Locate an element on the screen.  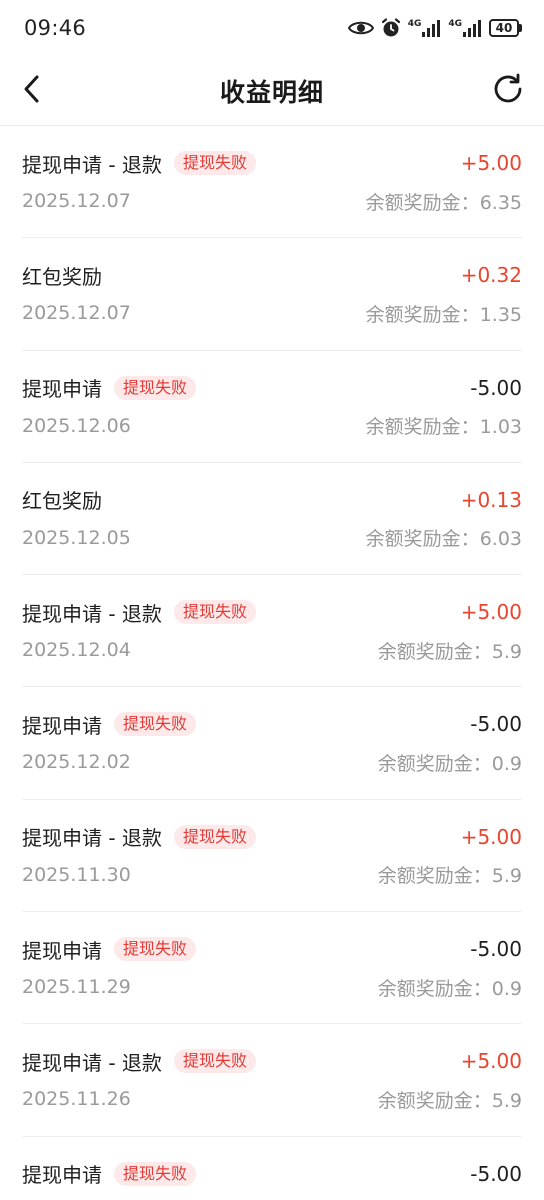
list-item: 提现申请 - 退款 提现失败 +5.00 2025.11.30 余额奖励金：5.9 is located at coordinates (272, 856).